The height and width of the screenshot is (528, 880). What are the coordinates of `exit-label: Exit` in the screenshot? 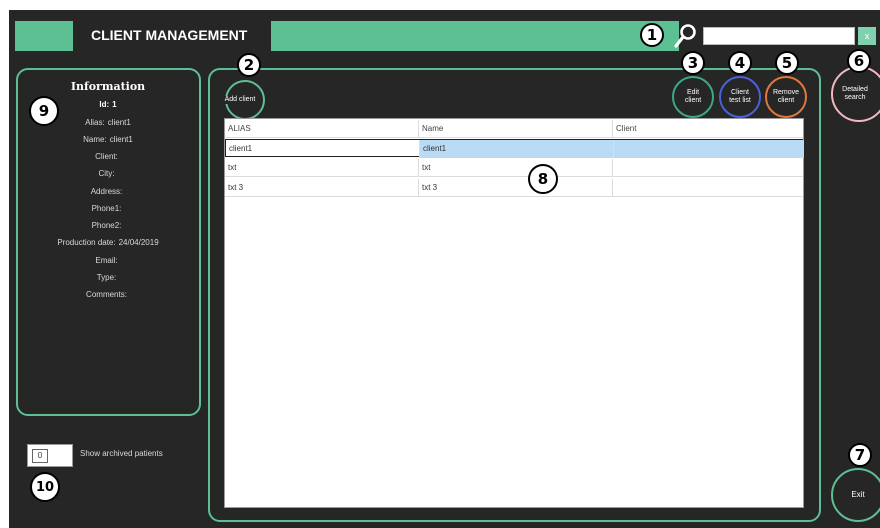 It's located at (858, 494).